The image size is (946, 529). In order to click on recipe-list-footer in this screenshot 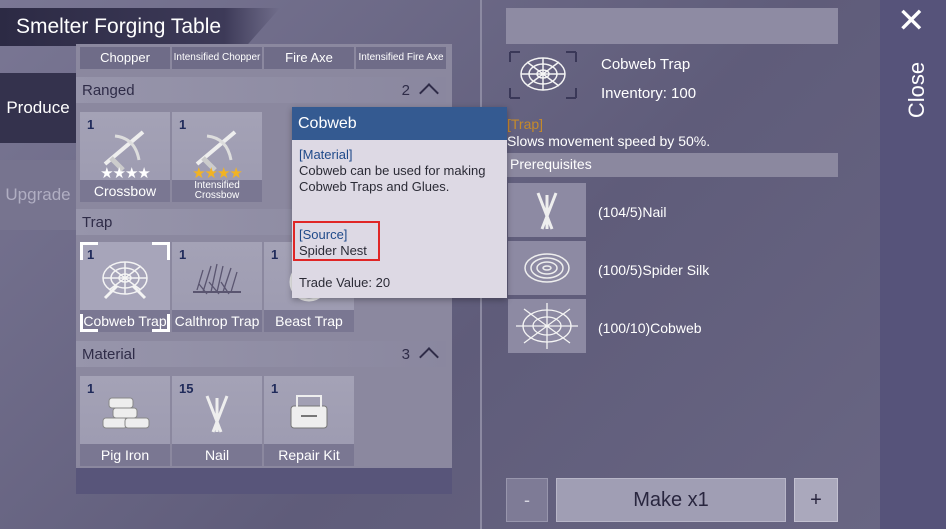, I will do `click(264, 481)`.